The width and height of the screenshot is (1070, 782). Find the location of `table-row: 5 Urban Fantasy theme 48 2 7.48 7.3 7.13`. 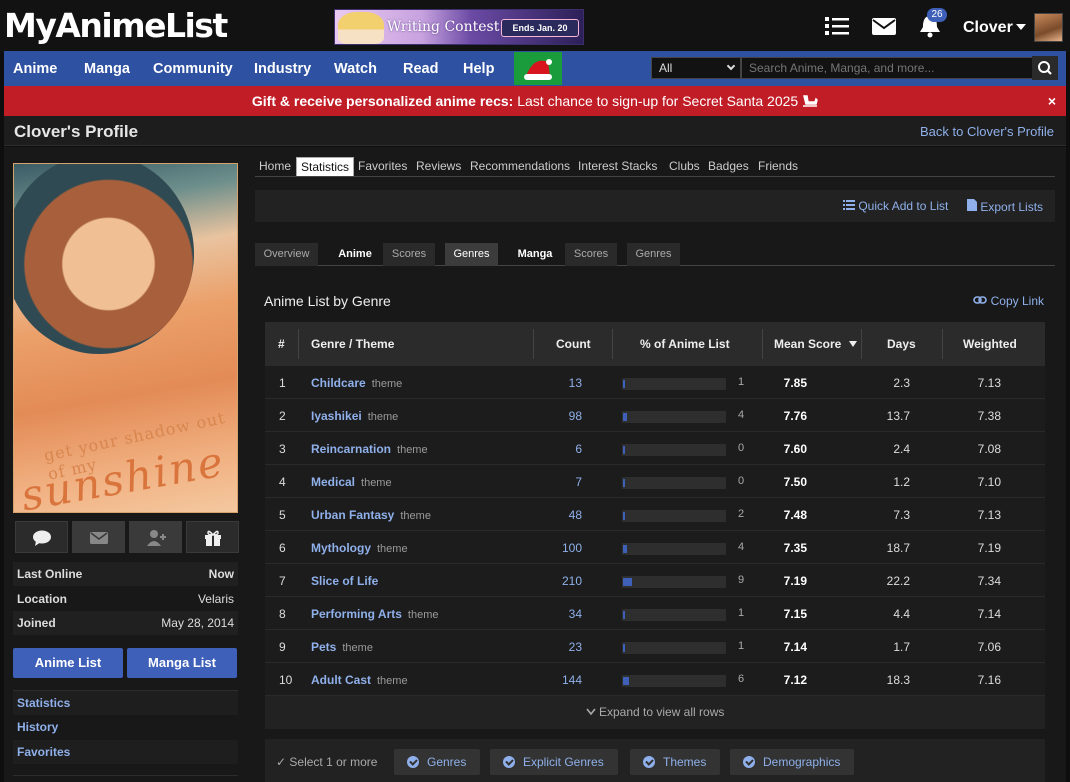

table-row: 5 Urban Fantasy theme 48 2 7.48 7.3 7.13 is located at coordinates (655, 514).